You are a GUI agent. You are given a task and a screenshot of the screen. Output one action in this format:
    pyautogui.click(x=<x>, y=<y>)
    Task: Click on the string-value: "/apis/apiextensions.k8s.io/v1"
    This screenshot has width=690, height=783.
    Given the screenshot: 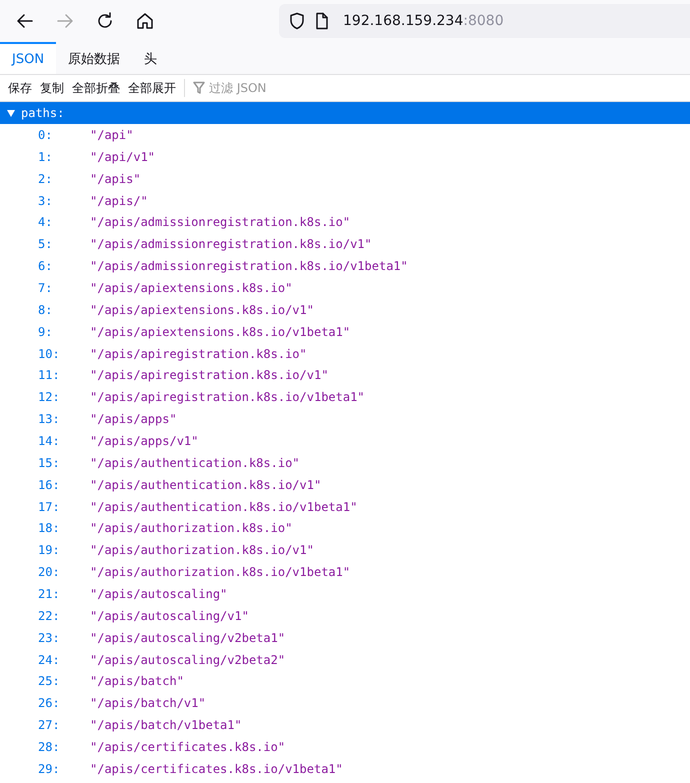 What is the action you would take?
    pyautogui.click(x=202, y=309)
    